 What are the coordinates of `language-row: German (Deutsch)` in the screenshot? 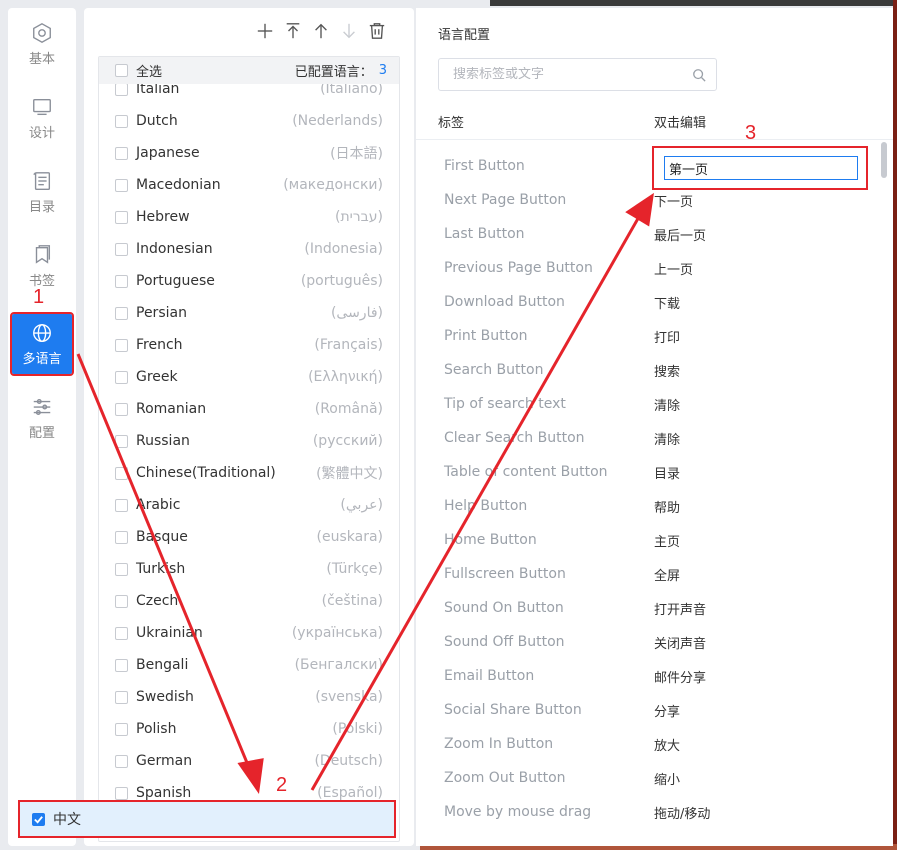 It's located at (249, 761).